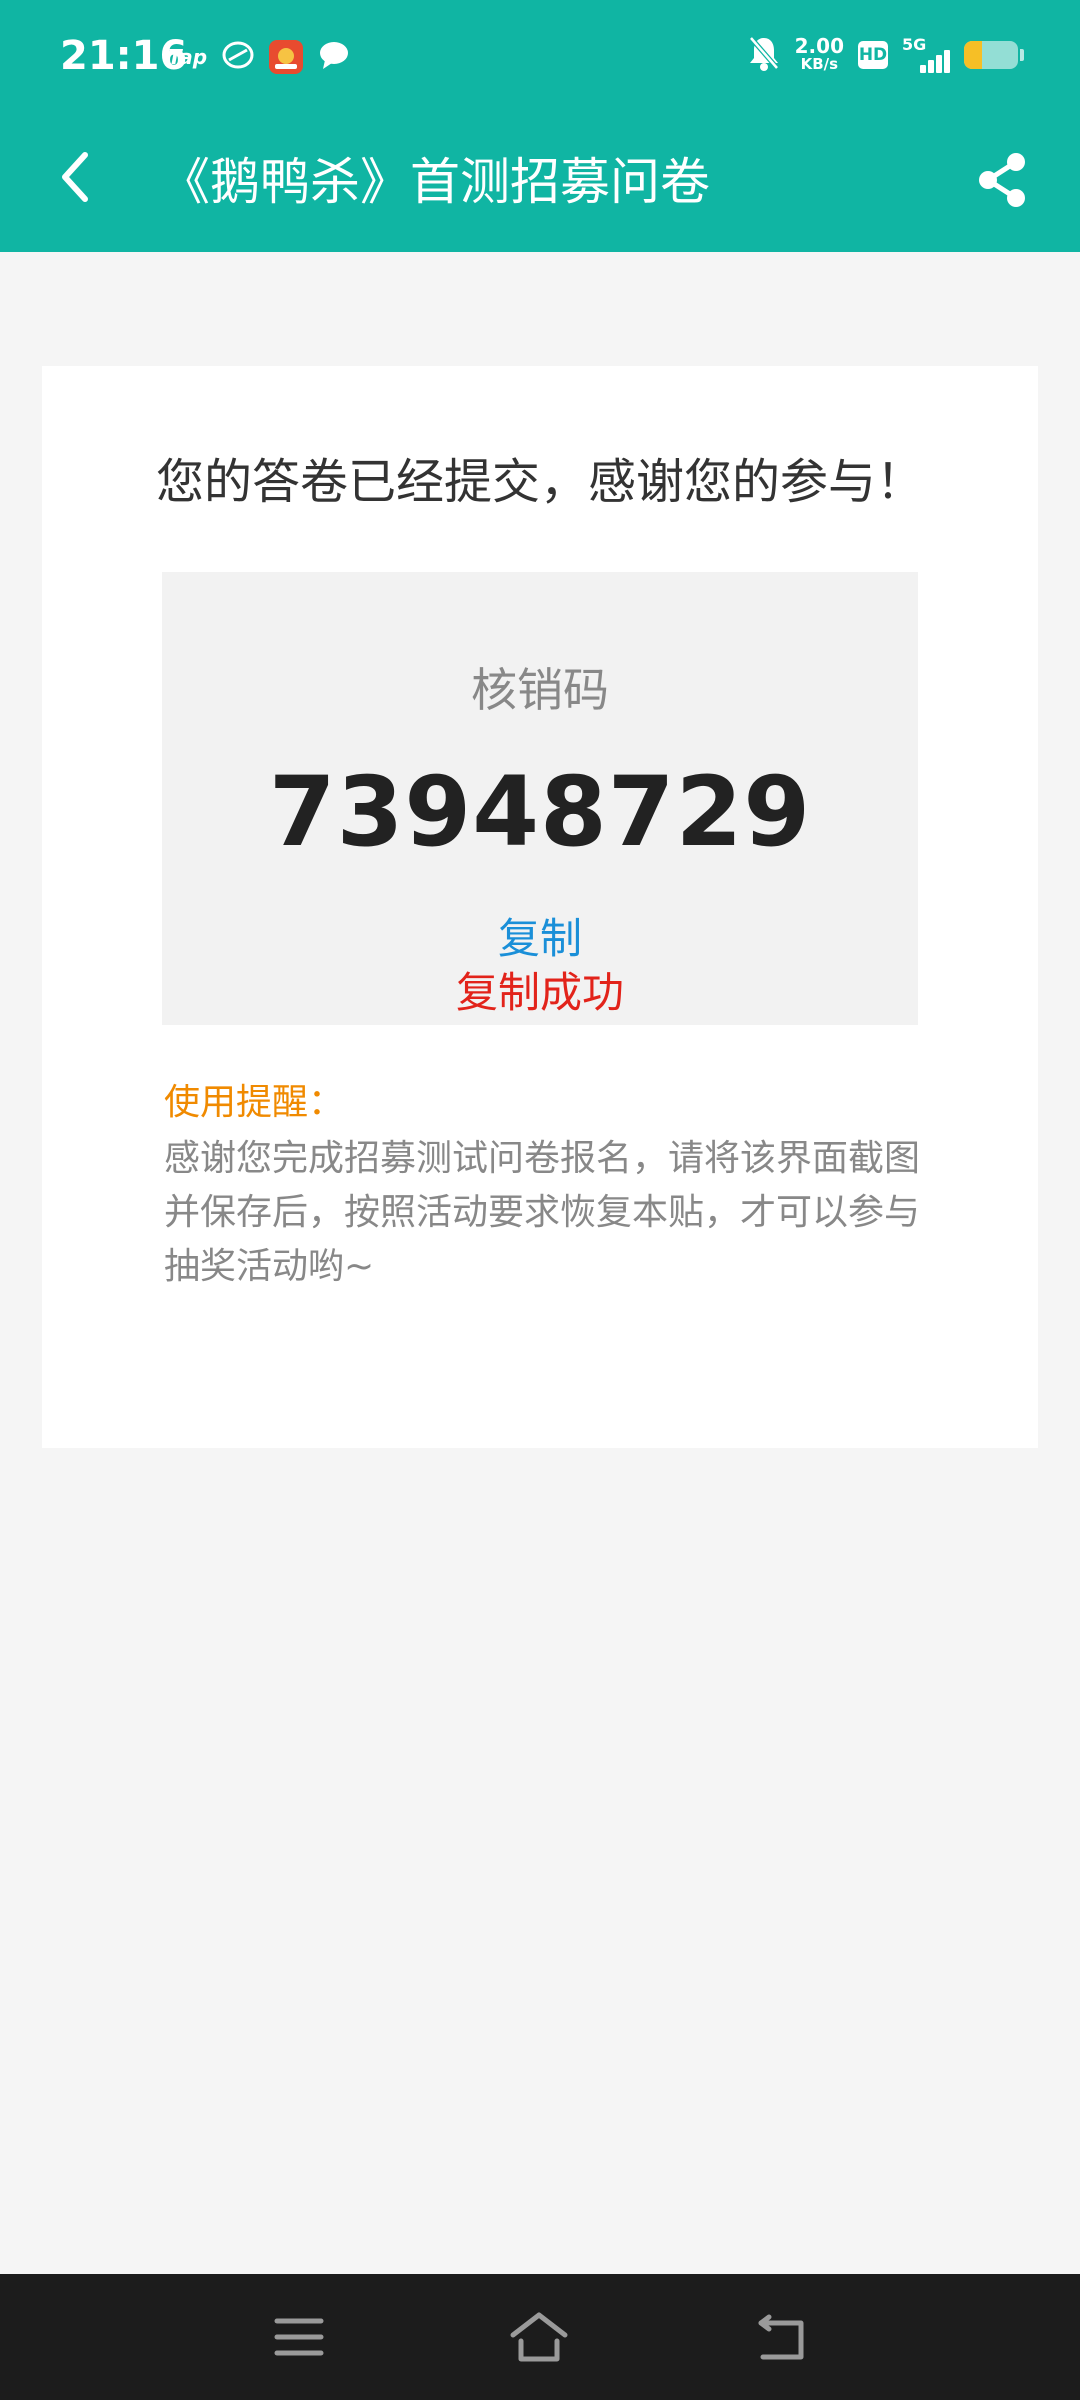 The width and height of the screenshot is (1080, 2400). Describe the element at coordinates (1022, 55) in the screenshot. I see `battery-tip` at that location.